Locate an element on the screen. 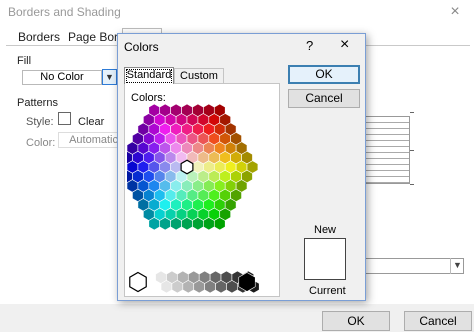  focus-ring is located at coordinates (149, 76).